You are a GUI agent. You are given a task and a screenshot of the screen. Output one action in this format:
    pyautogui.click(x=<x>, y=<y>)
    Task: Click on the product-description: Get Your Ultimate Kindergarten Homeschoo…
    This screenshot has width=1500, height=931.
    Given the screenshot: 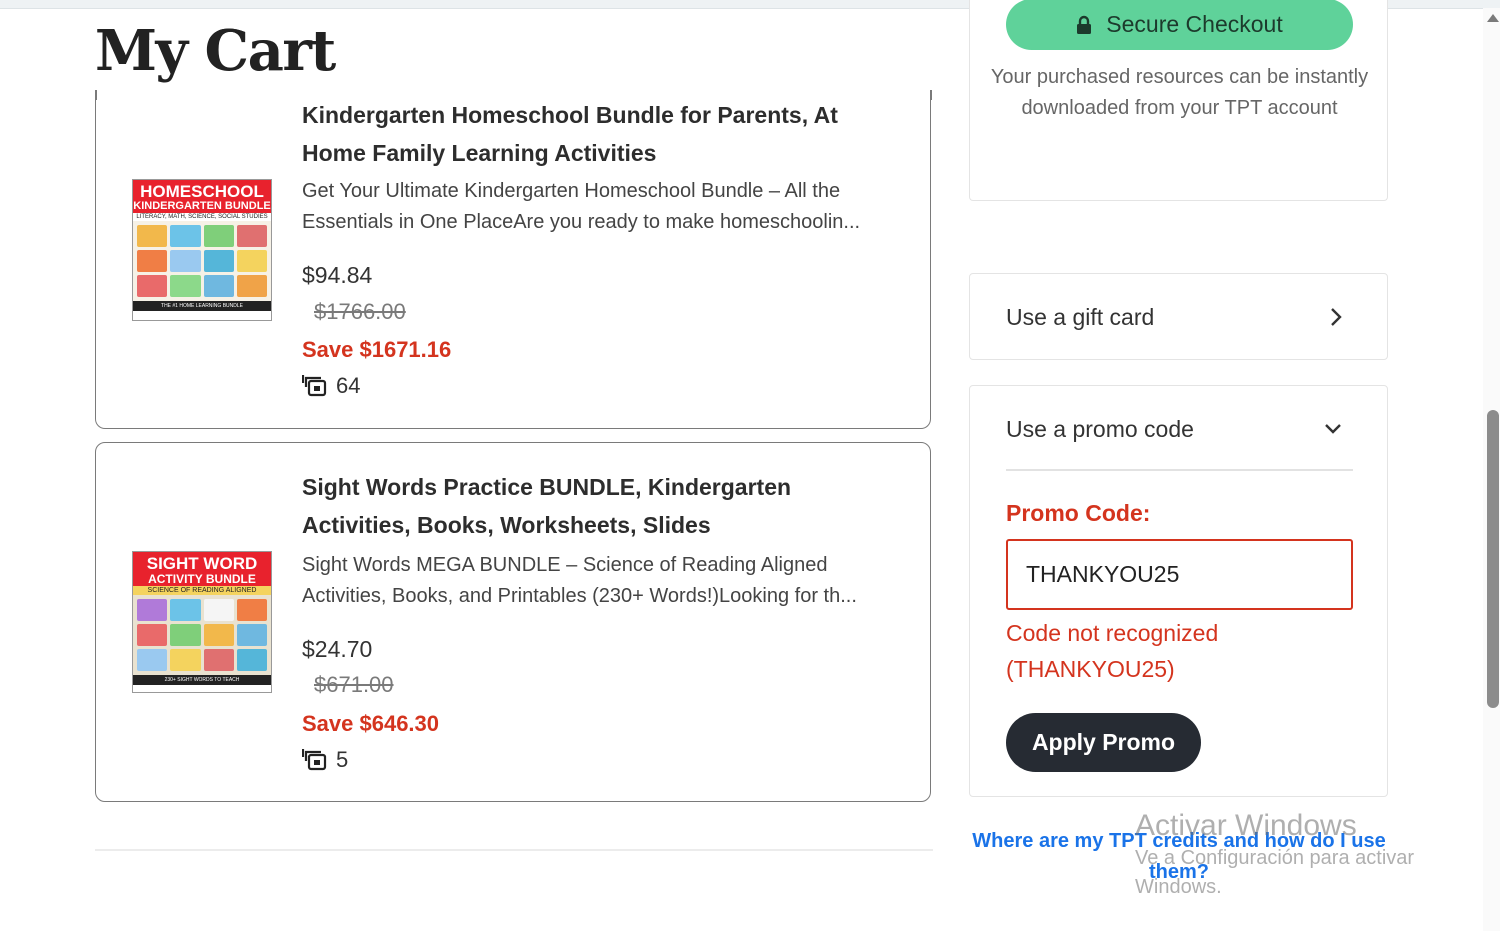 What is the action you would take?
    pyautogui.click(x=604, y=207)
    